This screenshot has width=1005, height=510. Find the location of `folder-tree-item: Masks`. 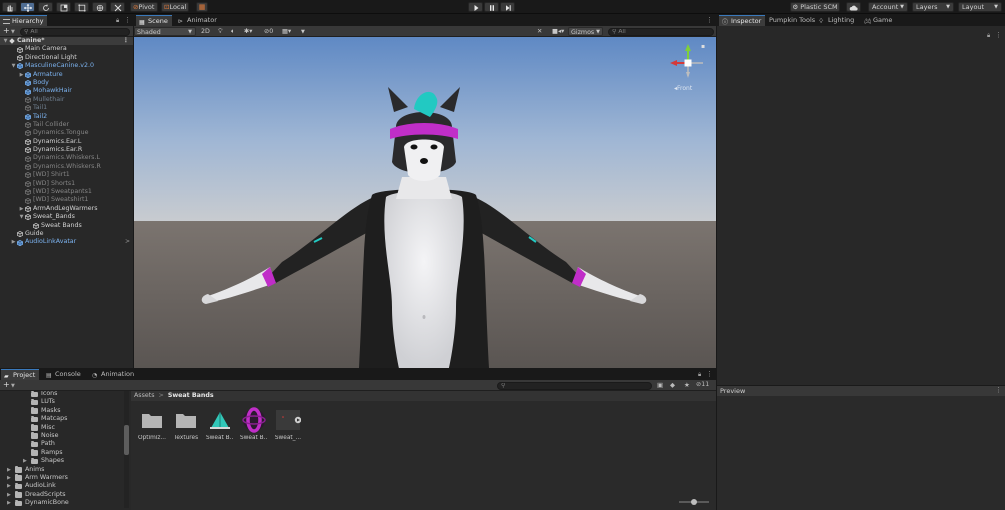

folder-tree-item: Masks is located at coordinates (65, 411).